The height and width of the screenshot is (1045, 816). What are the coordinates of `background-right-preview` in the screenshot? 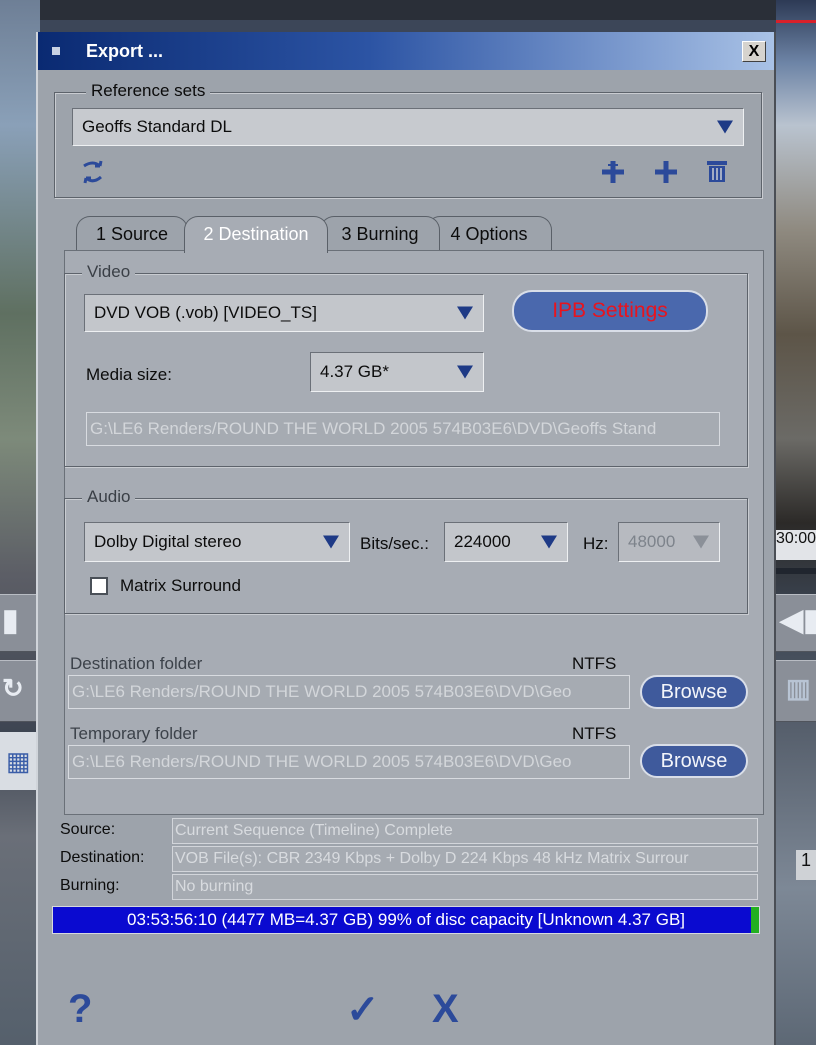 It's located at (796, 522).